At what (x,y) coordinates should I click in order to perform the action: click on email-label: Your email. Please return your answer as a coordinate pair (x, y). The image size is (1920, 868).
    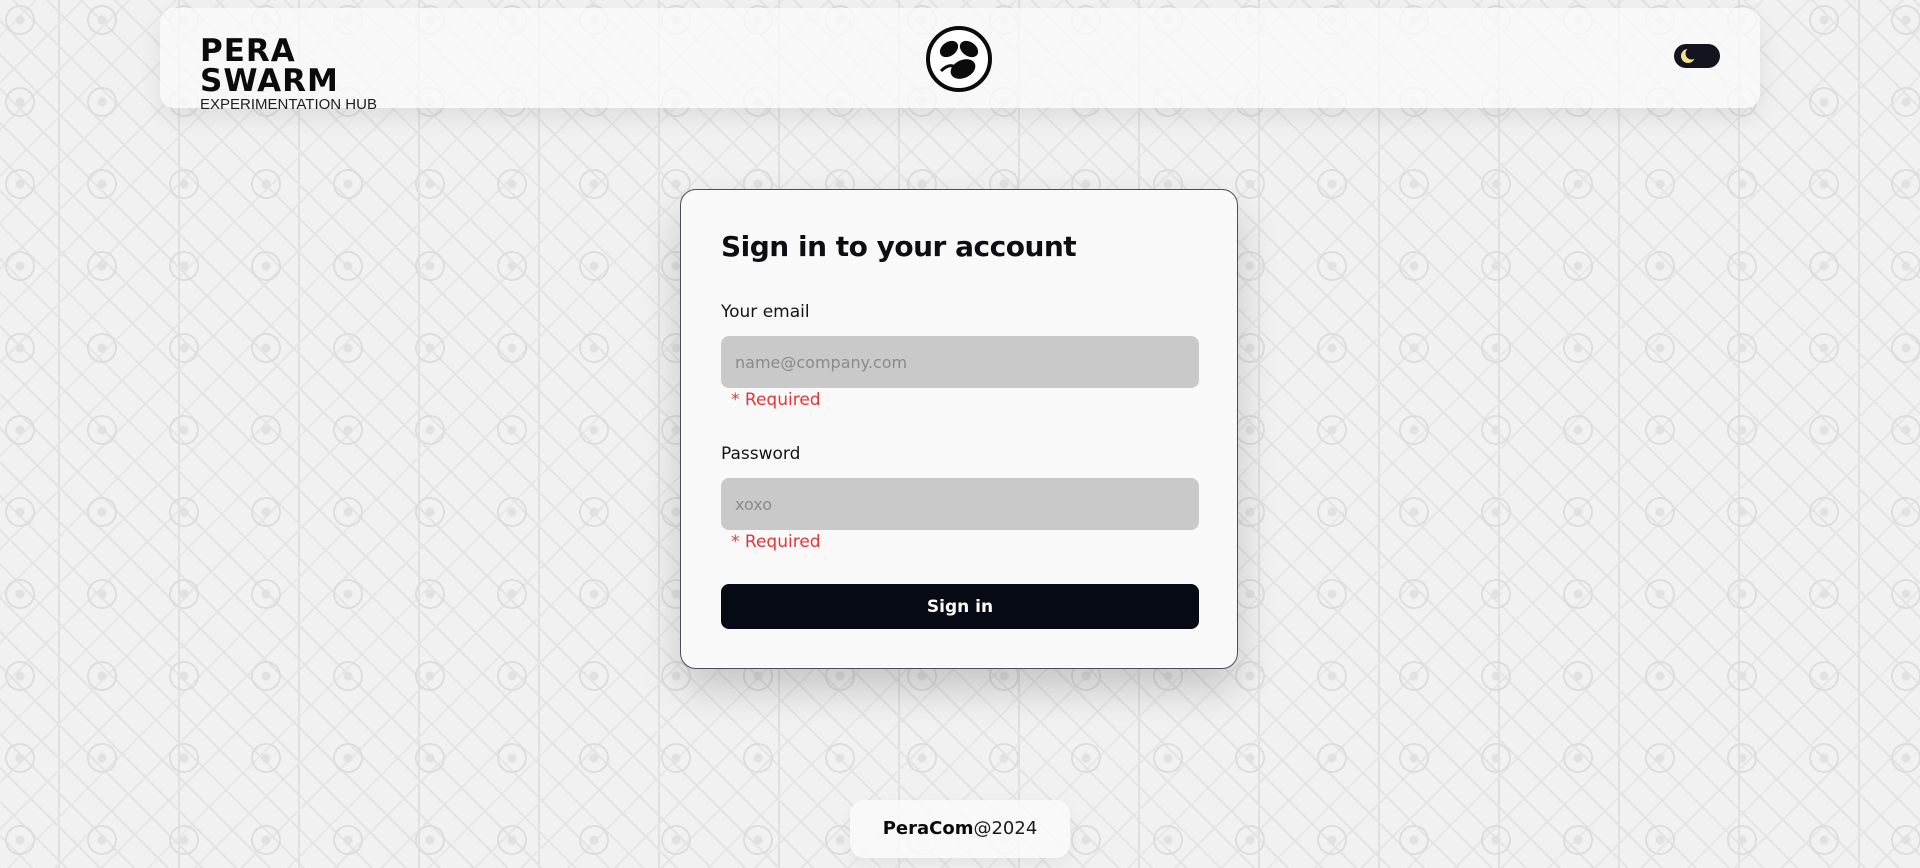
    Looking at the image, I should click on (765, 312).